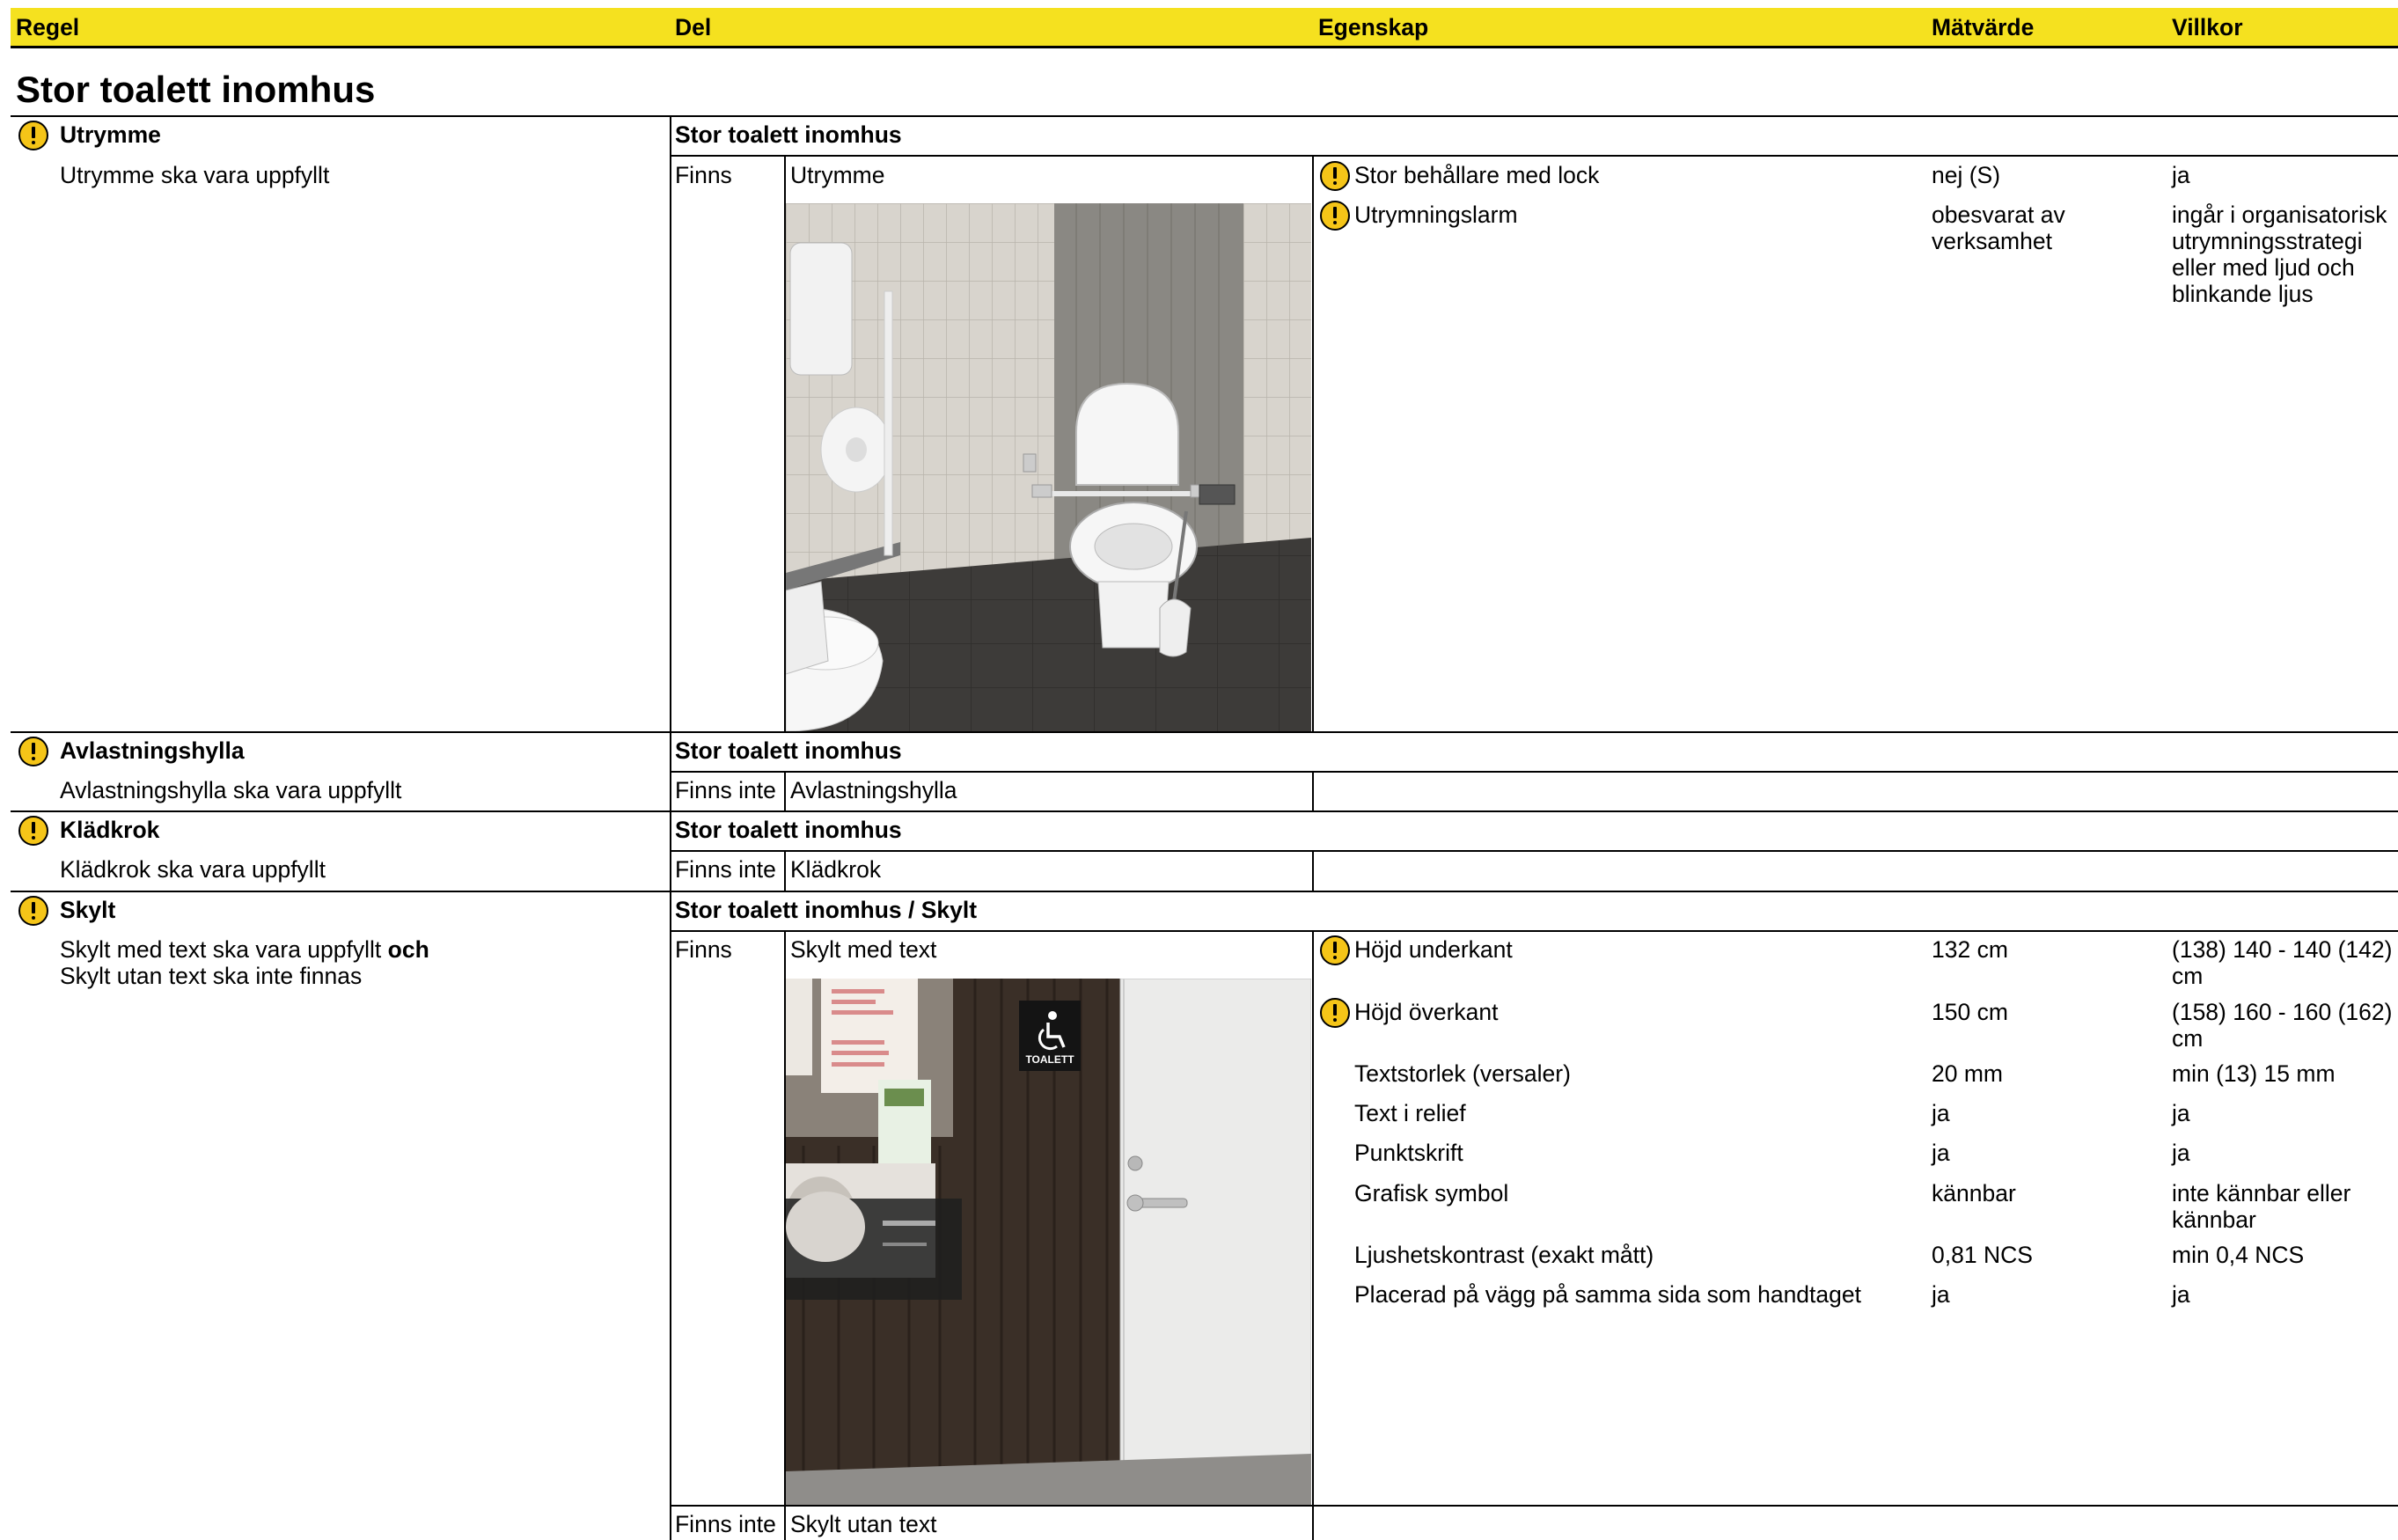 This screenshot has width=2398, height=1540. What do you see at coordinates (1410, 1113) in the screenshot?
I see `property-name: Text i relief` at bounding box center [1410, 1113].